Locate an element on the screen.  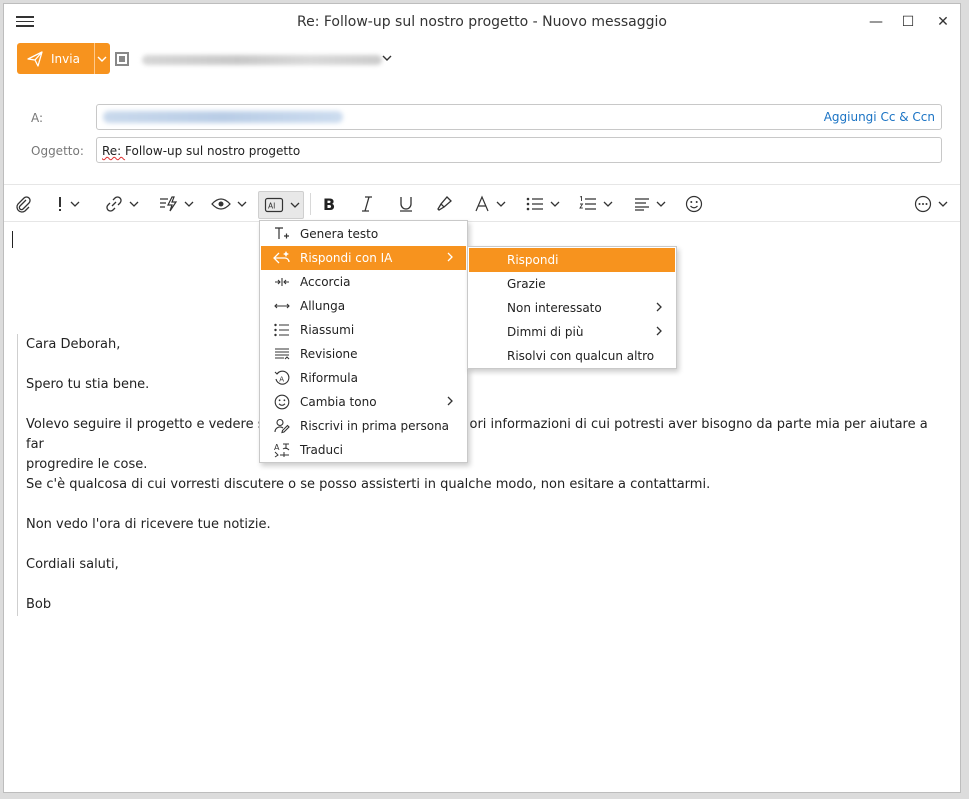
svg-text: B is located at coordinates (329, 204).